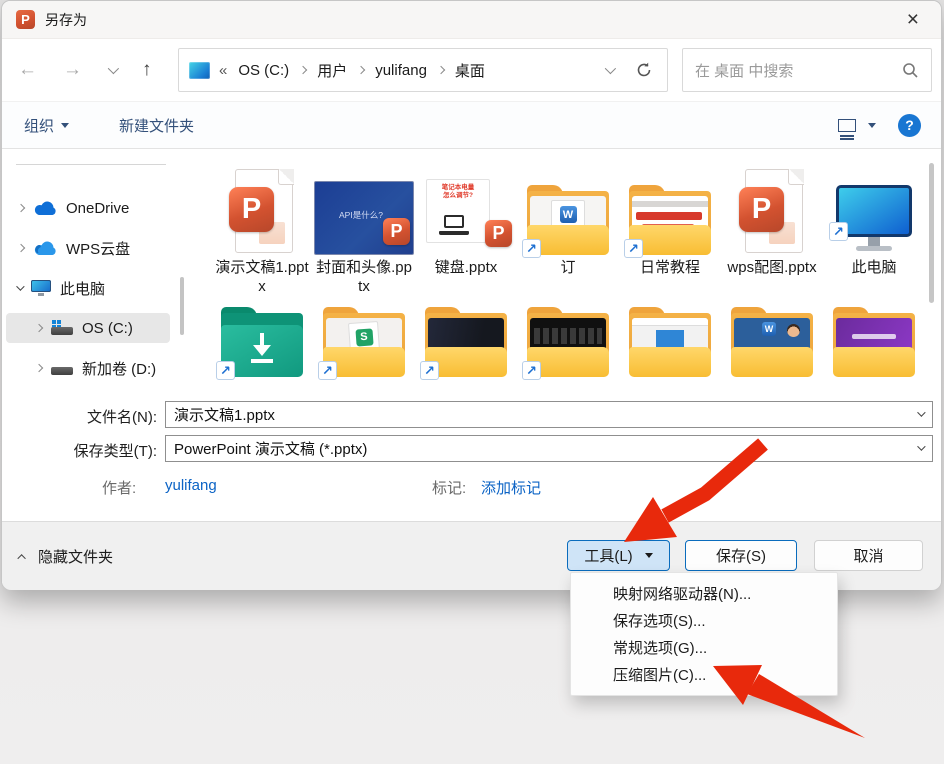 The width and height of the screenshot is (944, 764). What do you see at coordinates (113, 68) in the screenshot?
I see `recent-locations-chevron-icon` at bounding box center [113, 68].